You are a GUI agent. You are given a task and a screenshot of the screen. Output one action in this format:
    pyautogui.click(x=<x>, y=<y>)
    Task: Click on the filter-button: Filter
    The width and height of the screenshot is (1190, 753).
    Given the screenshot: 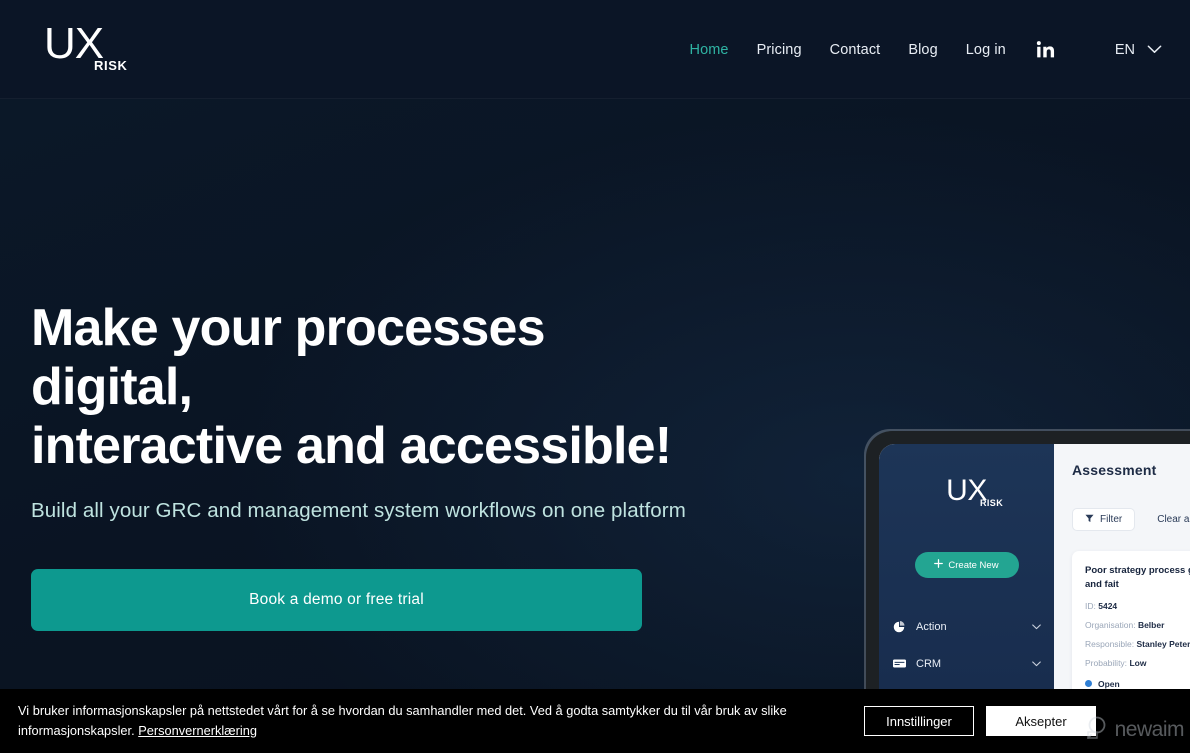 What is the action you would take?
    pyautogui.click(x=1104, y=519)
    